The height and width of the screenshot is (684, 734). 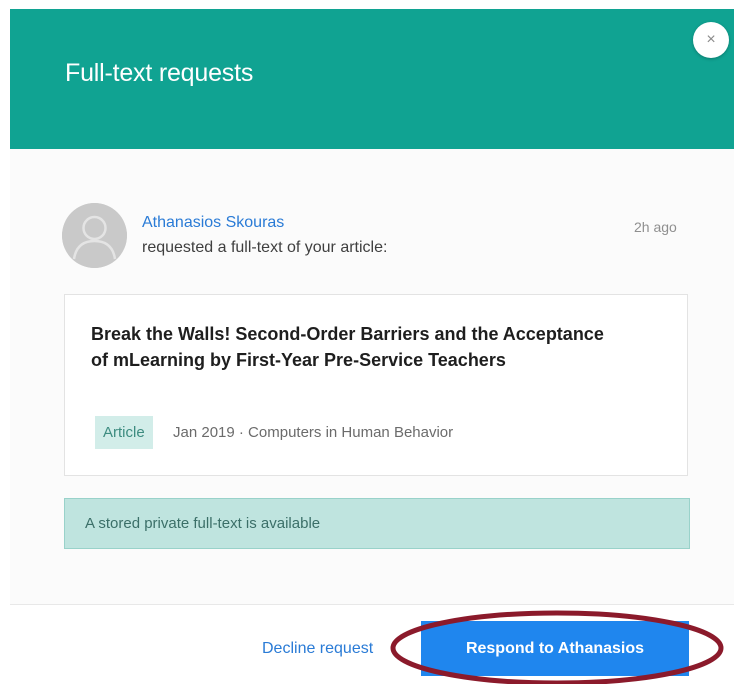 I want to click on respond-button: Respond to Athanasios, so click(x=555, y=648).